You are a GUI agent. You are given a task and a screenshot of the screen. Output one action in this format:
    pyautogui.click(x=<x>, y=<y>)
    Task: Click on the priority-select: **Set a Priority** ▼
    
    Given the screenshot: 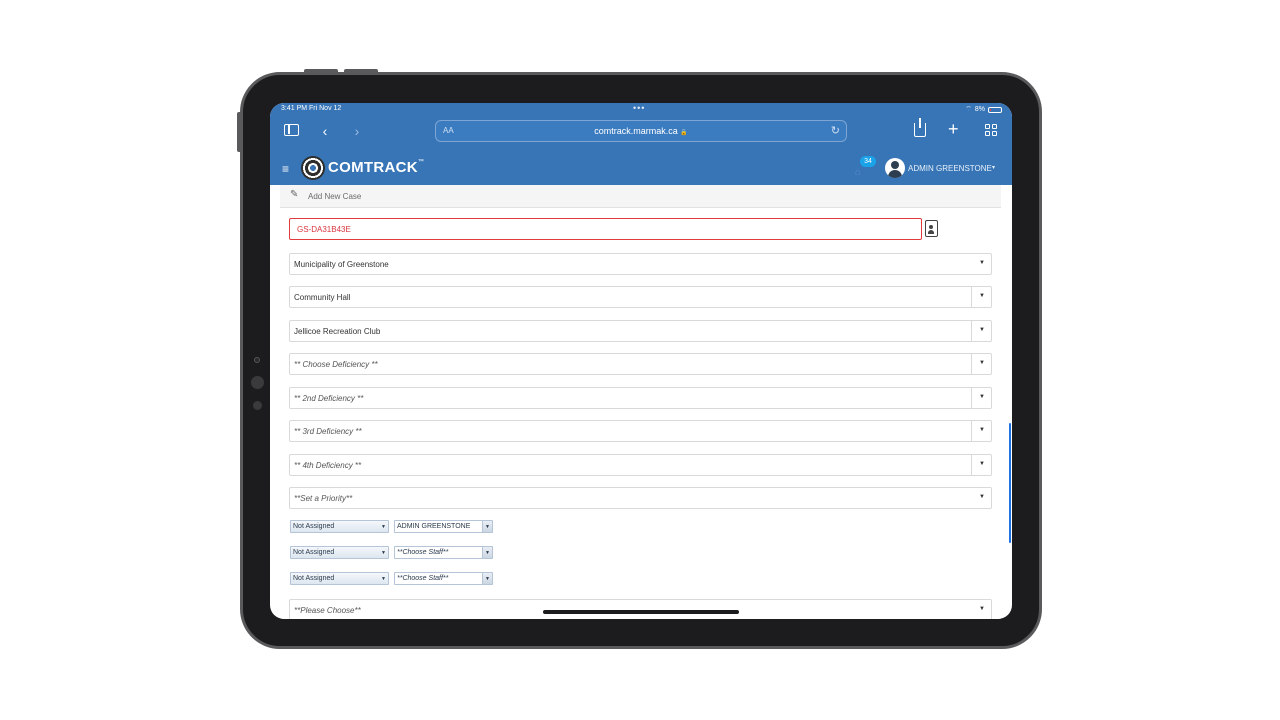 What is the action you would take?
    pyautogui.click(x=640, y=498)
    